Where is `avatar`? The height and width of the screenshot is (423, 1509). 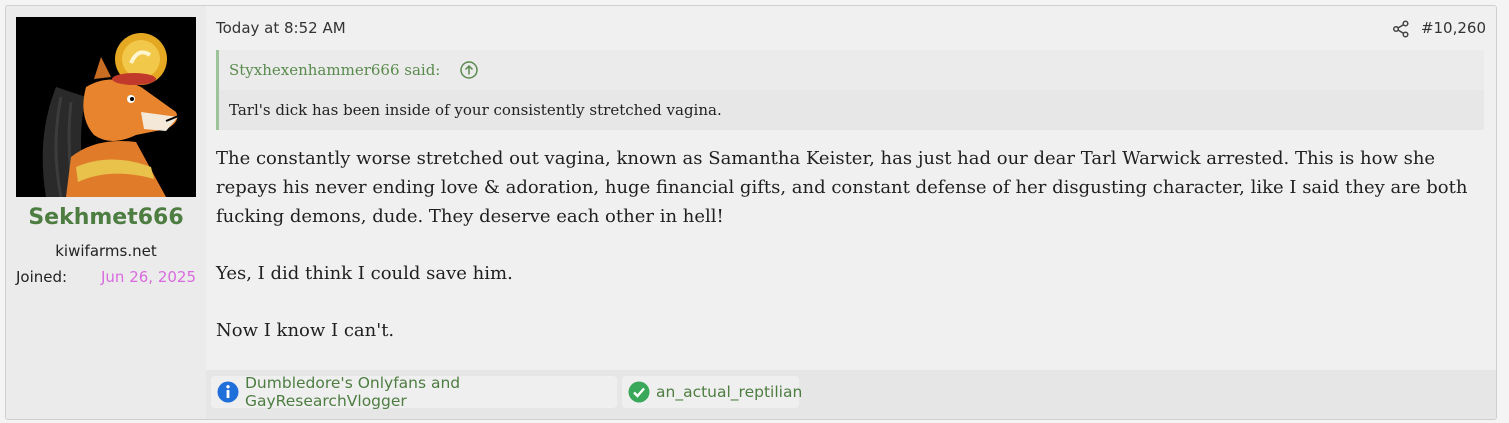
avatar is located at coordinates (106, 107).